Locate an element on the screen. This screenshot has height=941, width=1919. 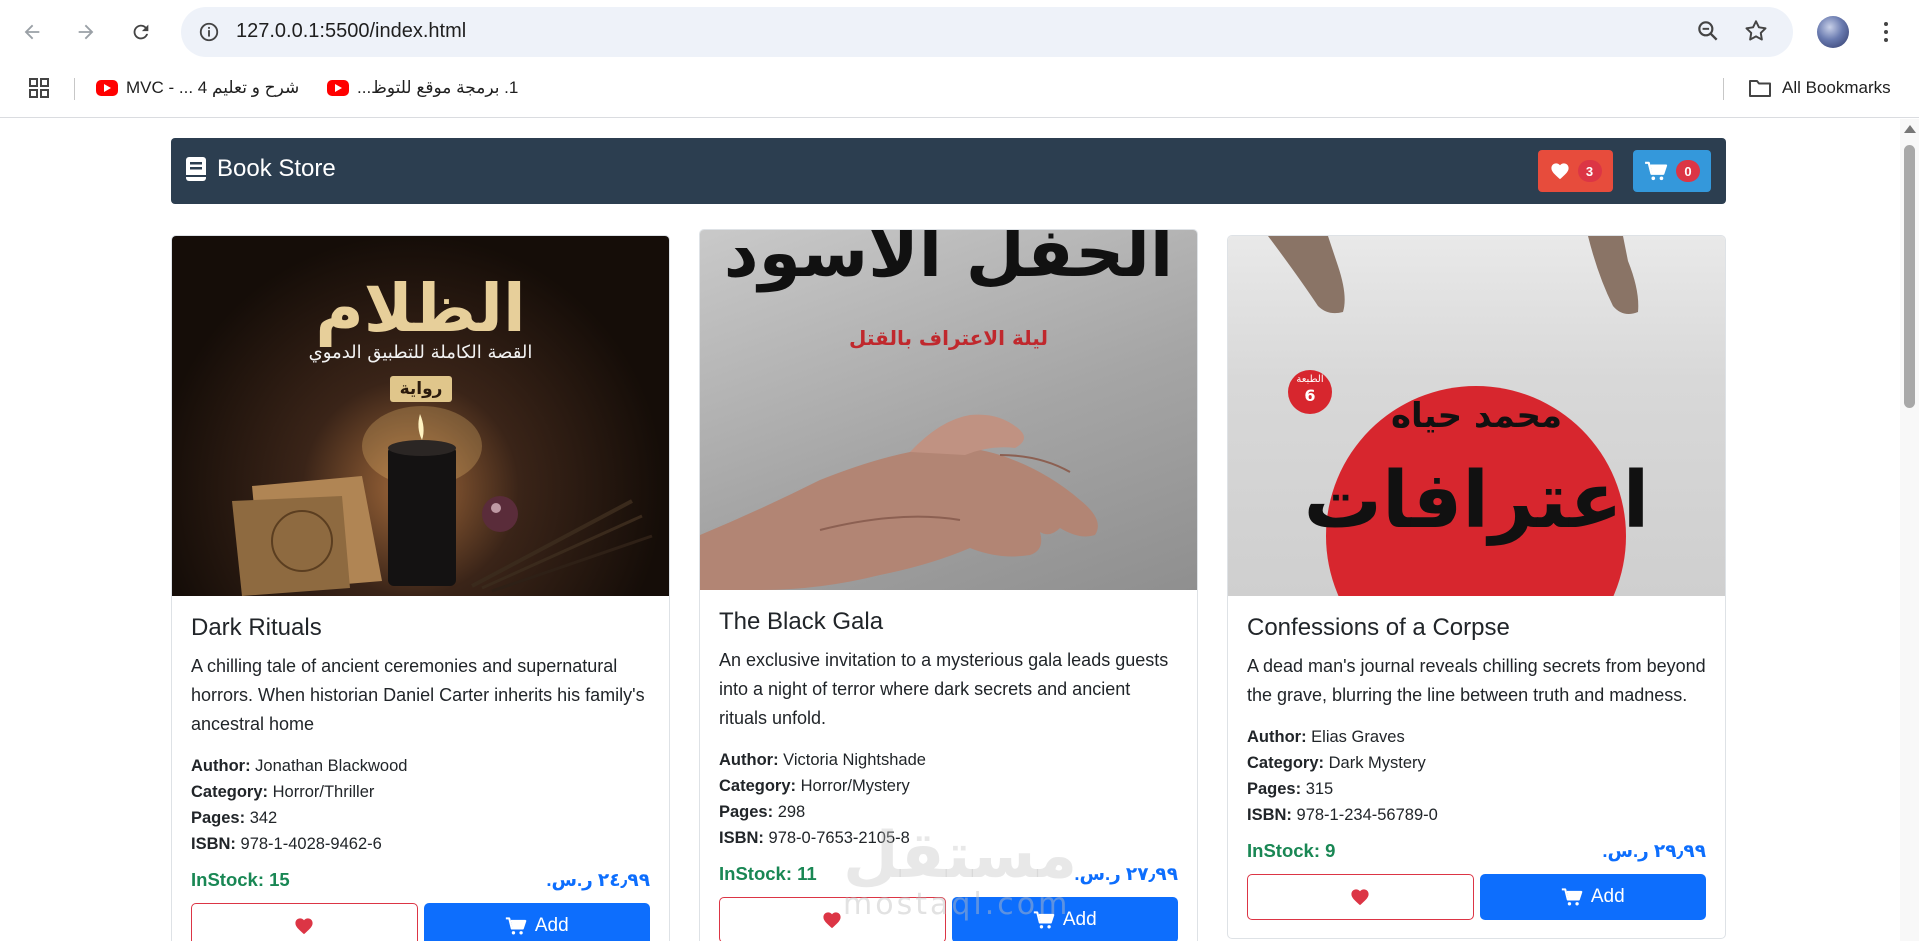
favorites-count-badge: 3 is located at coordinates (1589, 171).